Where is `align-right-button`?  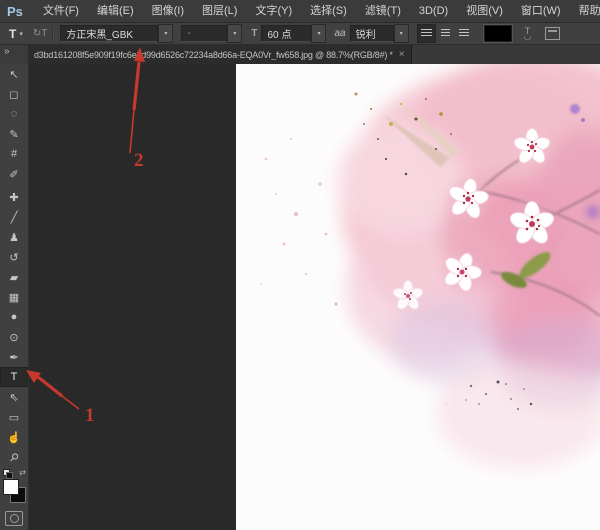
align-right-button is located at coordinates (464, 33).